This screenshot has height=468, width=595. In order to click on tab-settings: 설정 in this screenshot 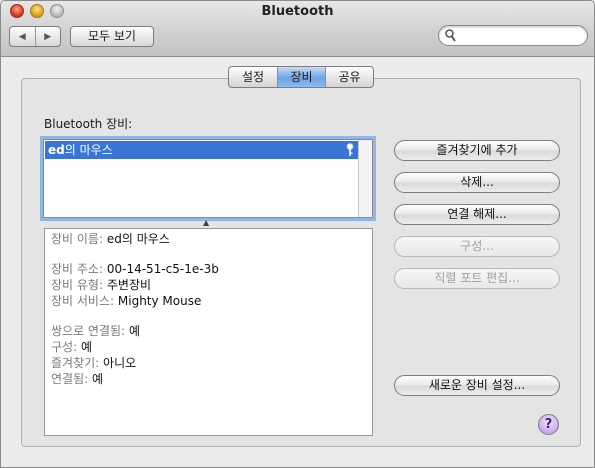, I will do `click(253, 77)`.